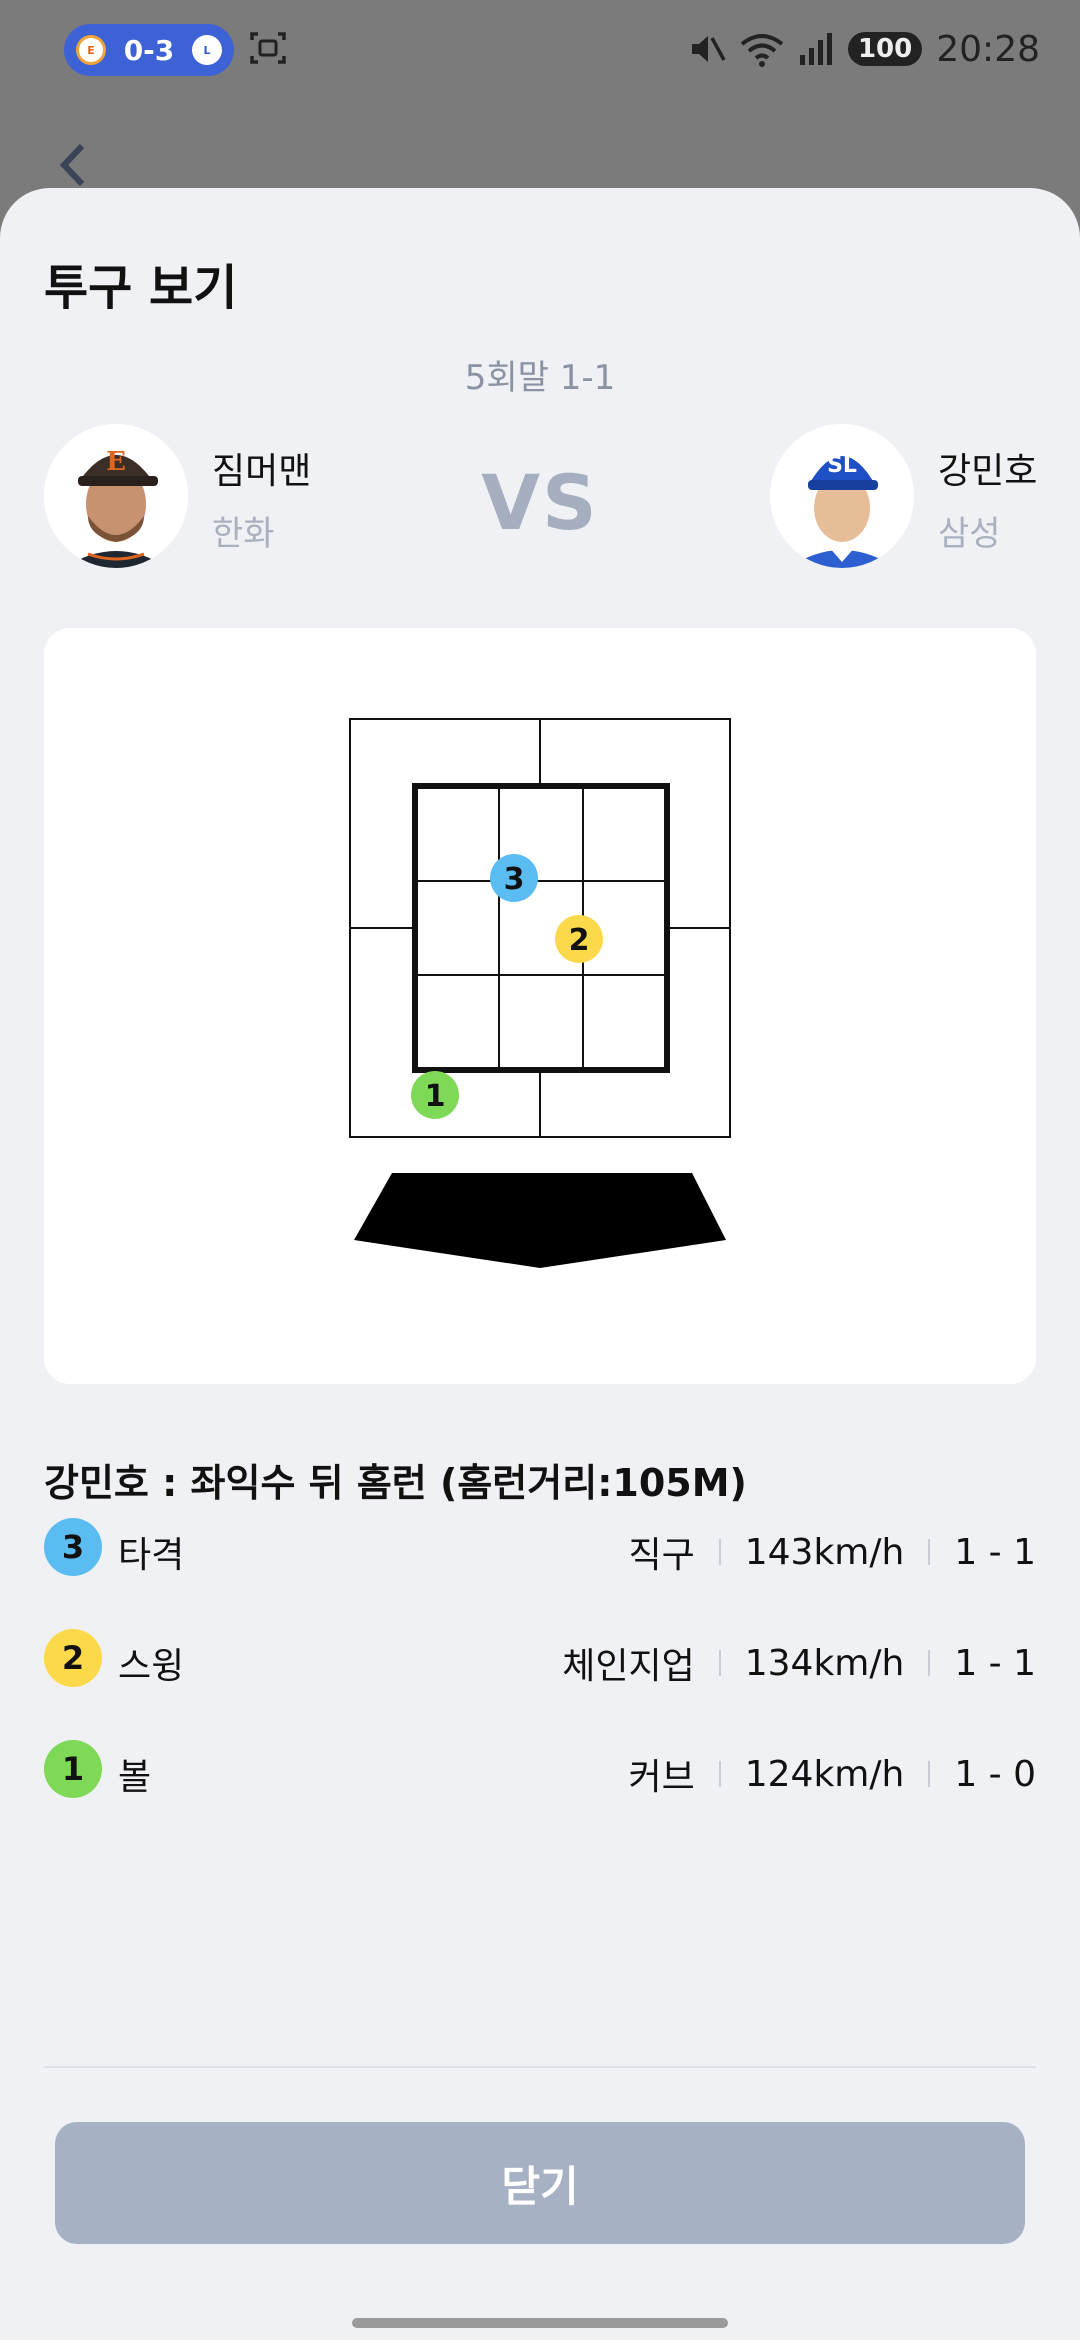 Image resolution: width=1080 pixels, height=2340 pixels. Describe the element at coordinates (815, 49) in the screenshot. I see `signal-icon` at that location.